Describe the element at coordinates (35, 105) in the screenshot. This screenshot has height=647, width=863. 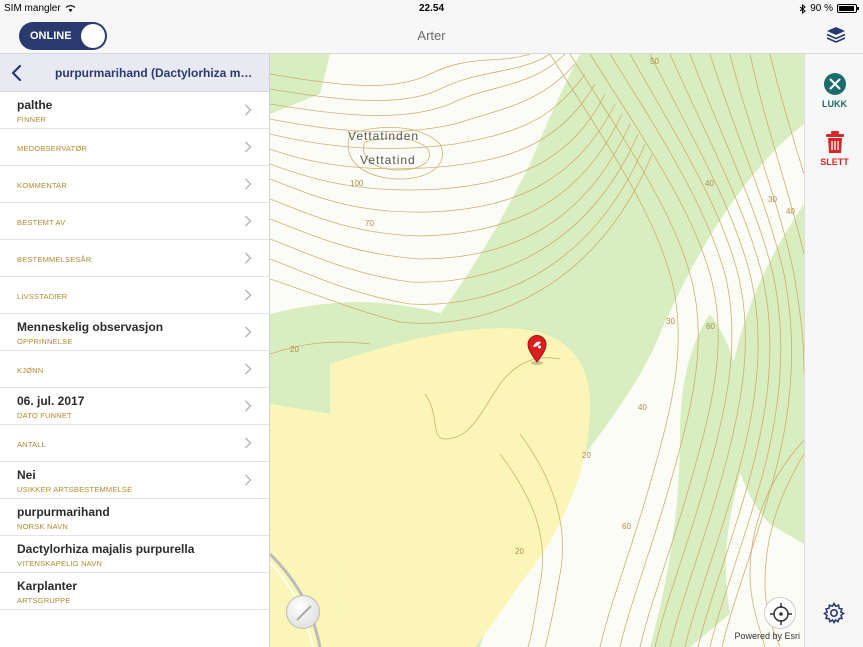
I see `field-value: palthe` at that location.